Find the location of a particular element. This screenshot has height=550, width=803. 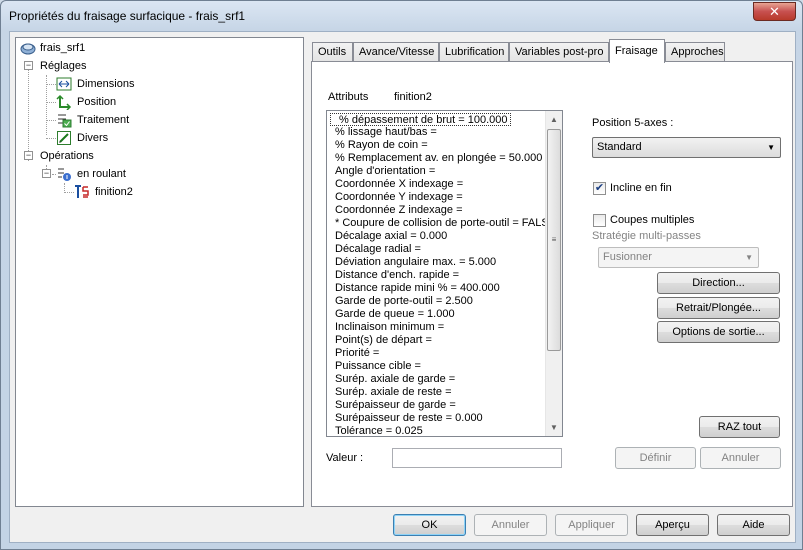

tree-label-en-roulant: en roulant is located at coordinates (101, 174).